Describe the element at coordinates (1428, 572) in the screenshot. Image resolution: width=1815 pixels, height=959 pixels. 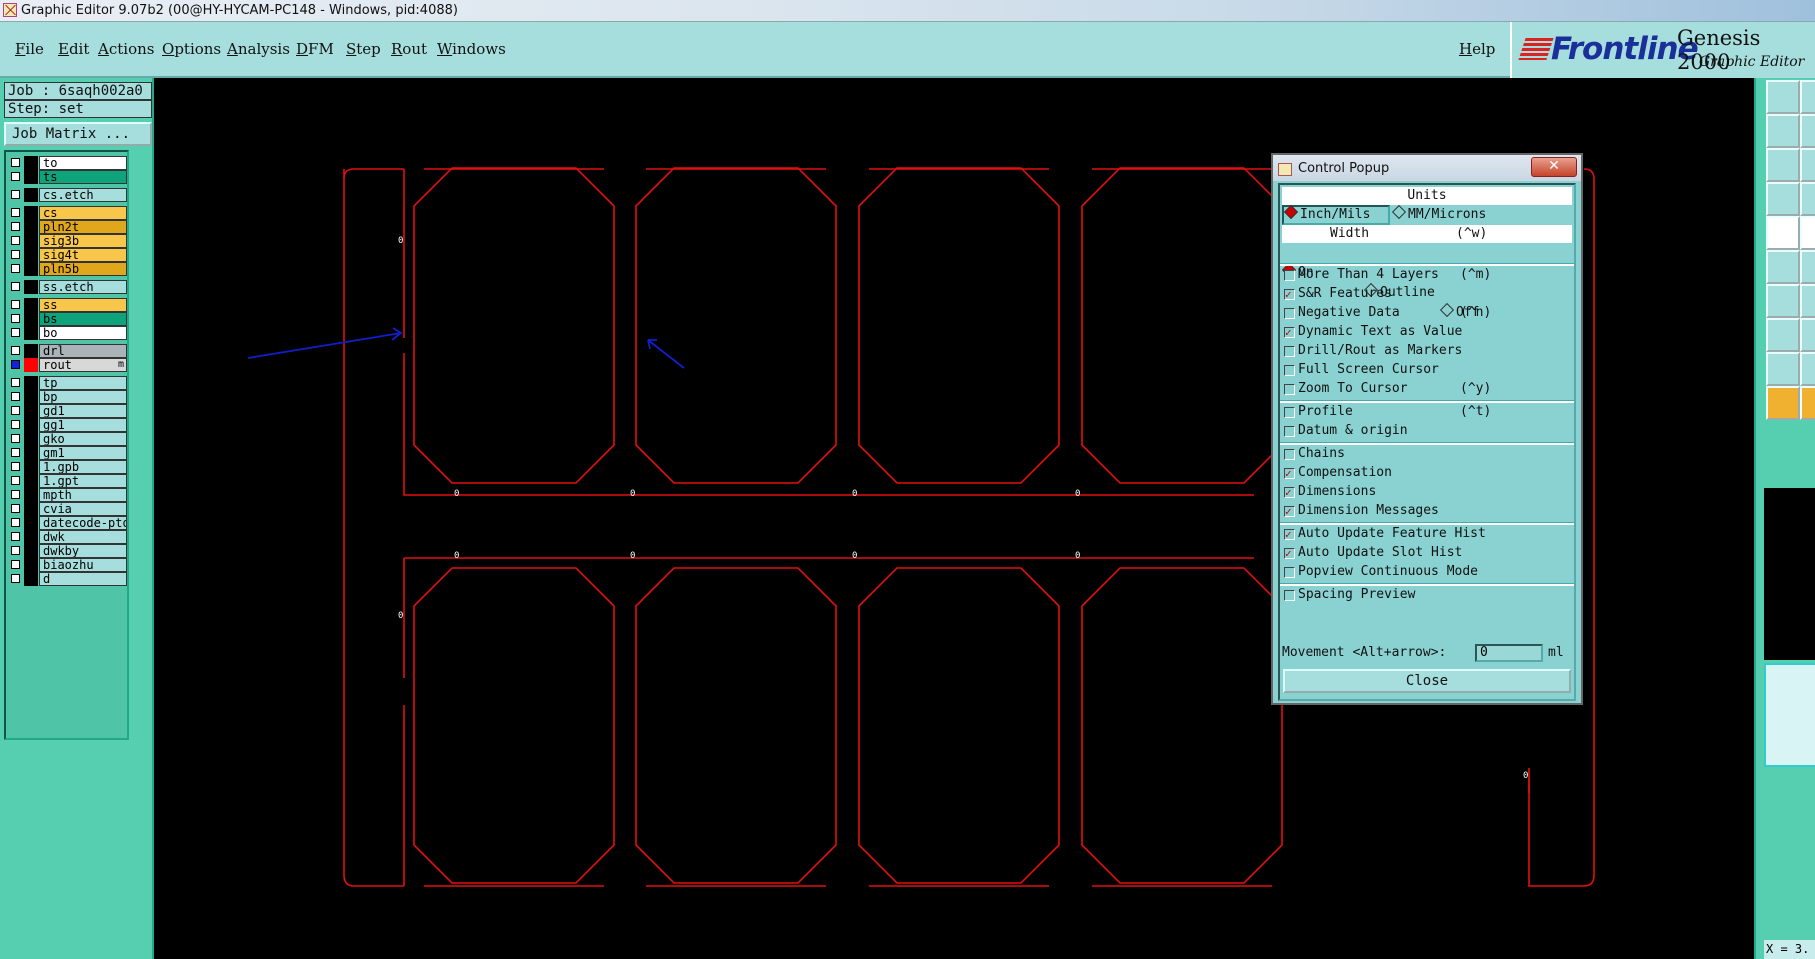
I see `option-popview-continuous-mode: Popview Continuous Mode` at that location.